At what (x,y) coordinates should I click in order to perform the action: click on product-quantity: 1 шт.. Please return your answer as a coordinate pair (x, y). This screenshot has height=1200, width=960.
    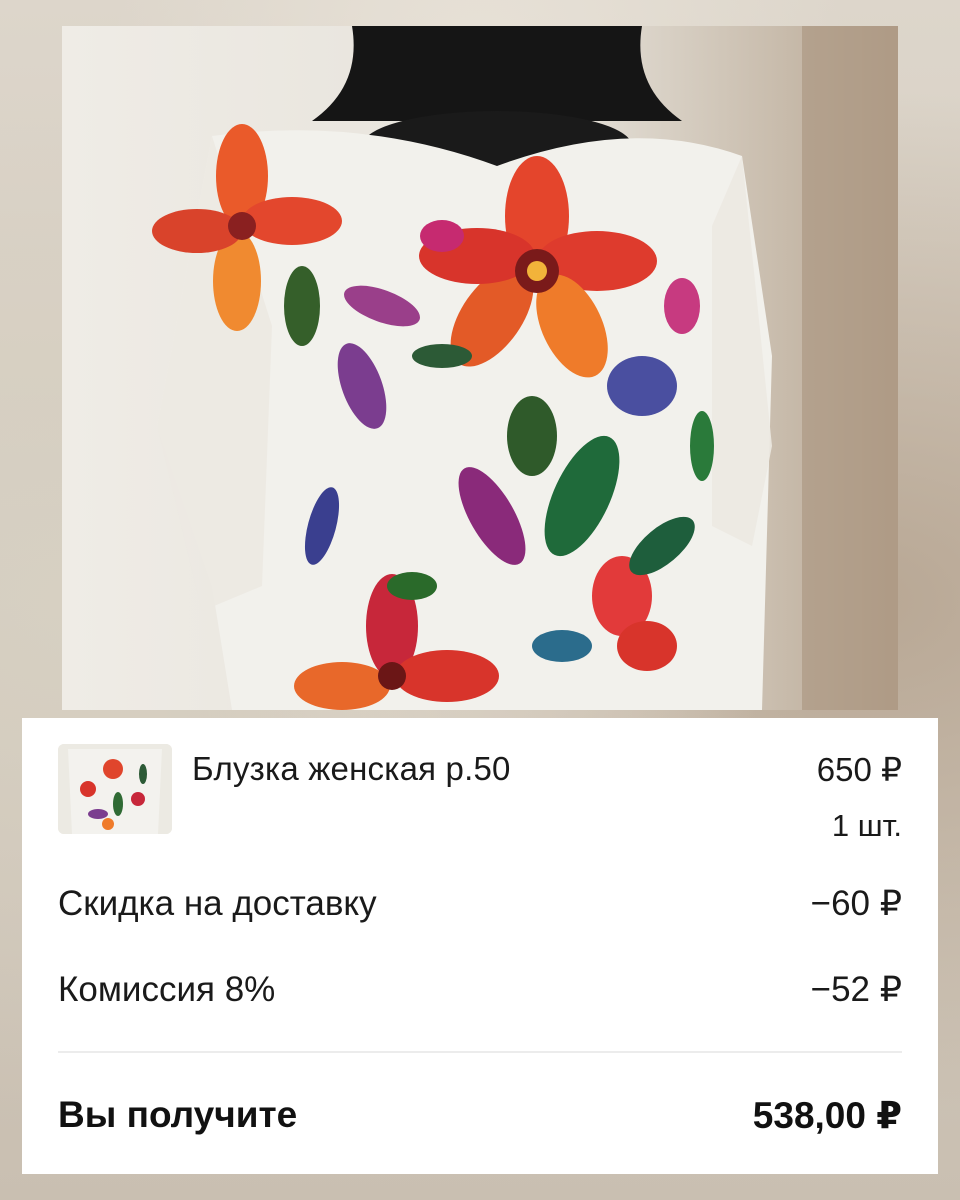
    Looking at the image, I should click on (866, 825).